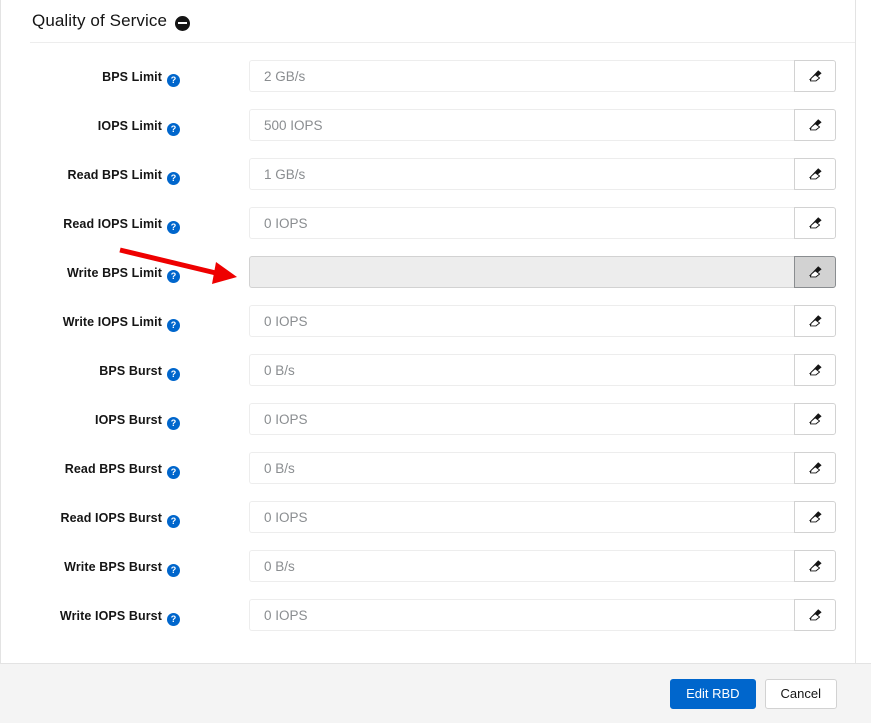 The width and height of the screenshot is (871, 723). What do you see at coordinates (130, 371) in the screenshot?
I see `row-label-text: BPS Burst` at bounding box center [130, 371].